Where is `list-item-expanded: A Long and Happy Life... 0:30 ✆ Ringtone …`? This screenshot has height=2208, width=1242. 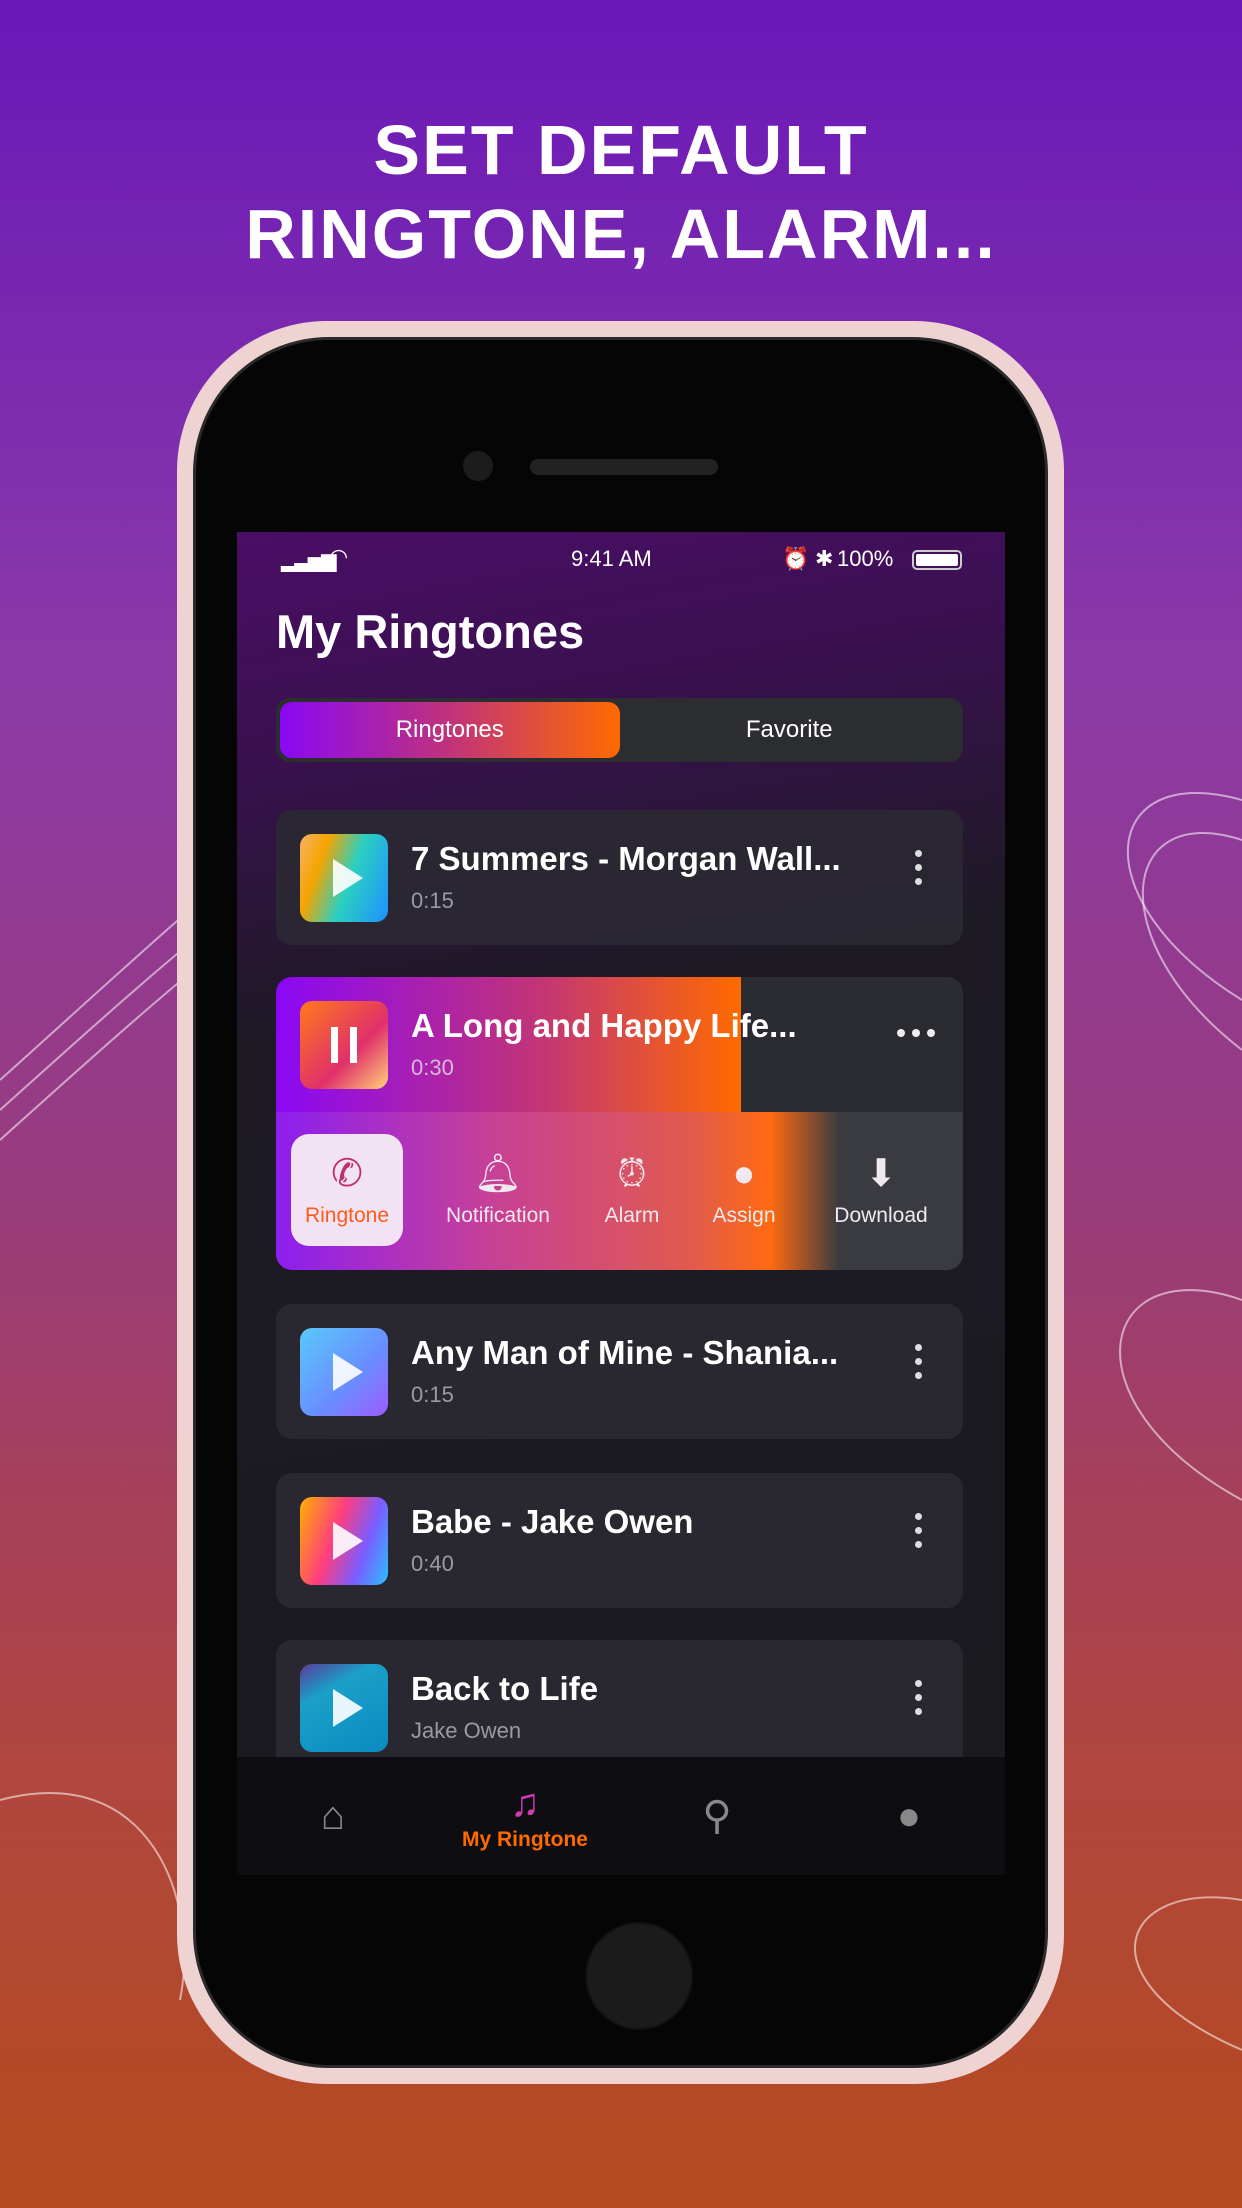 list-item-expanded: A Long and Happy Life... 0:30 ✆ Ringtone … is located at coordinates (619, 1123).